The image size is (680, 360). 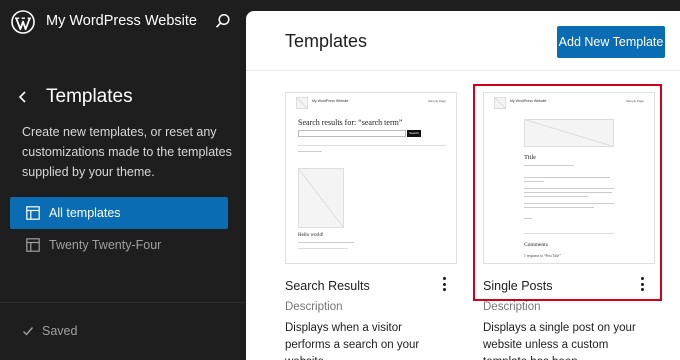 I want to click on site-title: My WordPress Website, so click(x=121, y=21).